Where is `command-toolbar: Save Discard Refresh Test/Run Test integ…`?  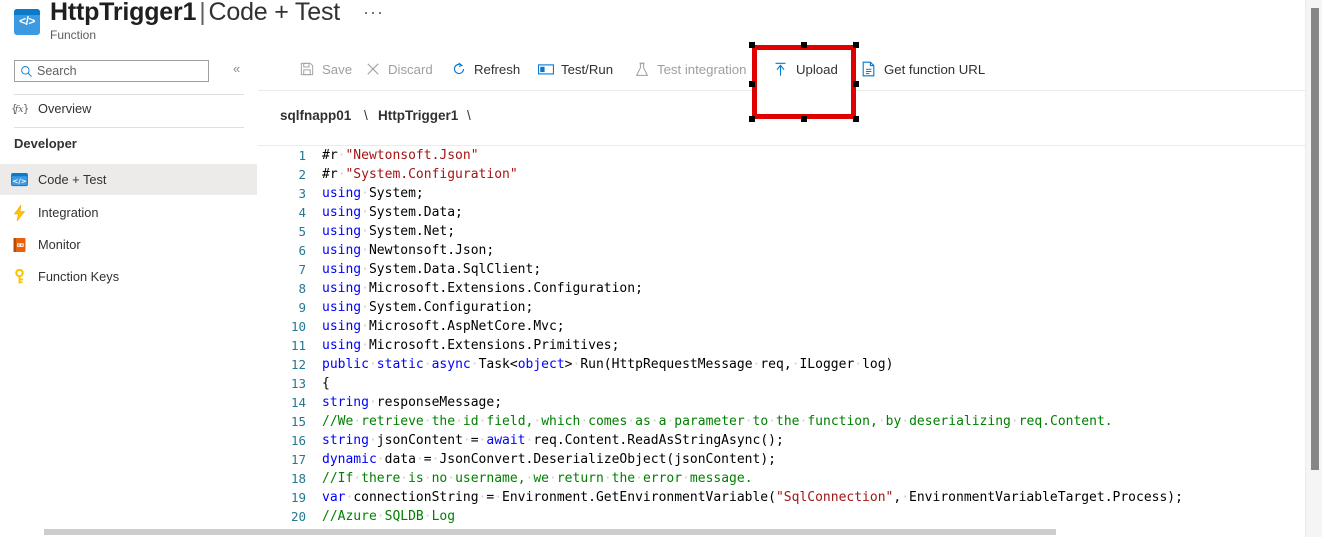 command-toolbar: Save Discard Refresh Test/Run Test integ… is located at coordinates (786, 69).